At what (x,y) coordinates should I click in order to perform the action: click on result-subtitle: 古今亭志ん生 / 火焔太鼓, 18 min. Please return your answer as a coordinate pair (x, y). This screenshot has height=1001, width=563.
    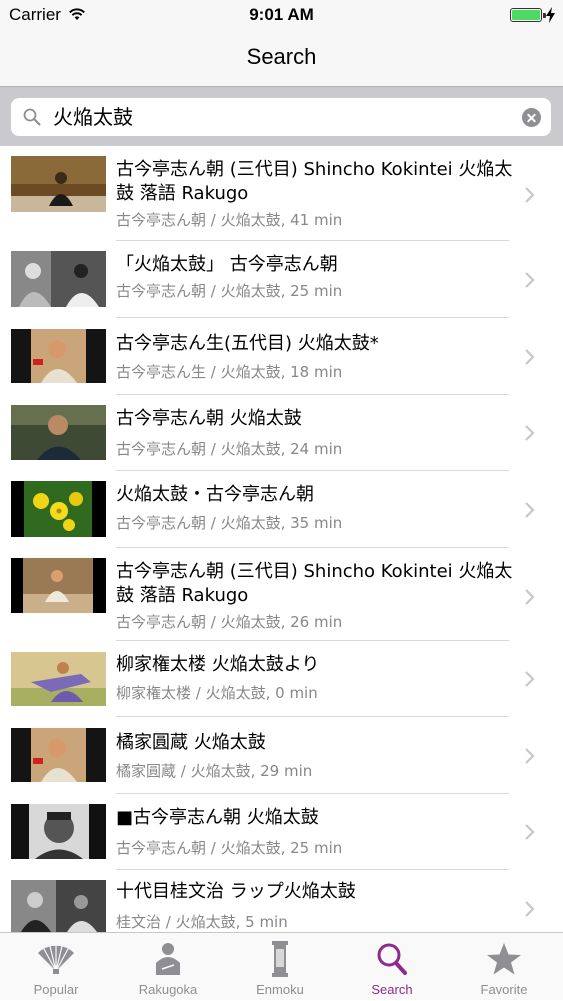
    Looking at the image, I should click on (229, 372).